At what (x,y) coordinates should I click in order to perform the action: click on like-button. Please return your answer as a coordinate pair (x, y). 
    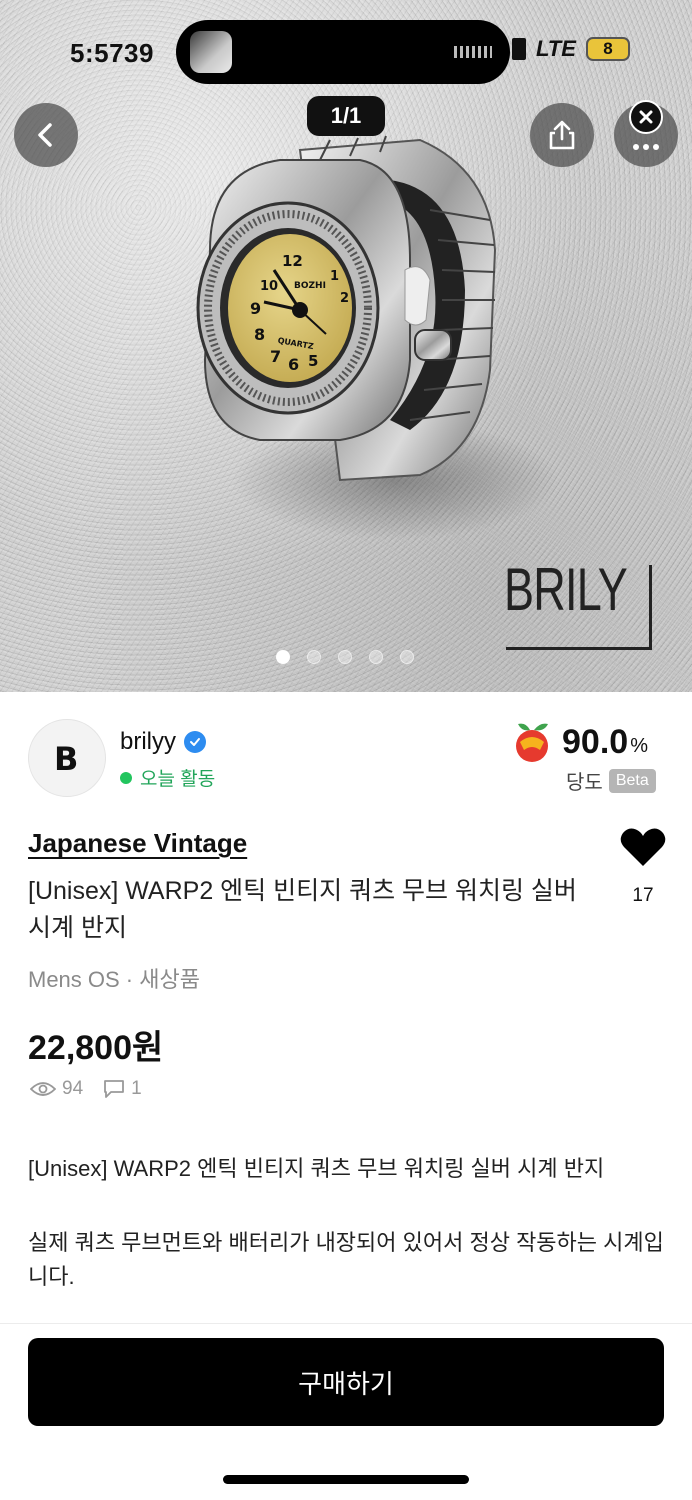
    Looking at the image, I should click on (643, 847).